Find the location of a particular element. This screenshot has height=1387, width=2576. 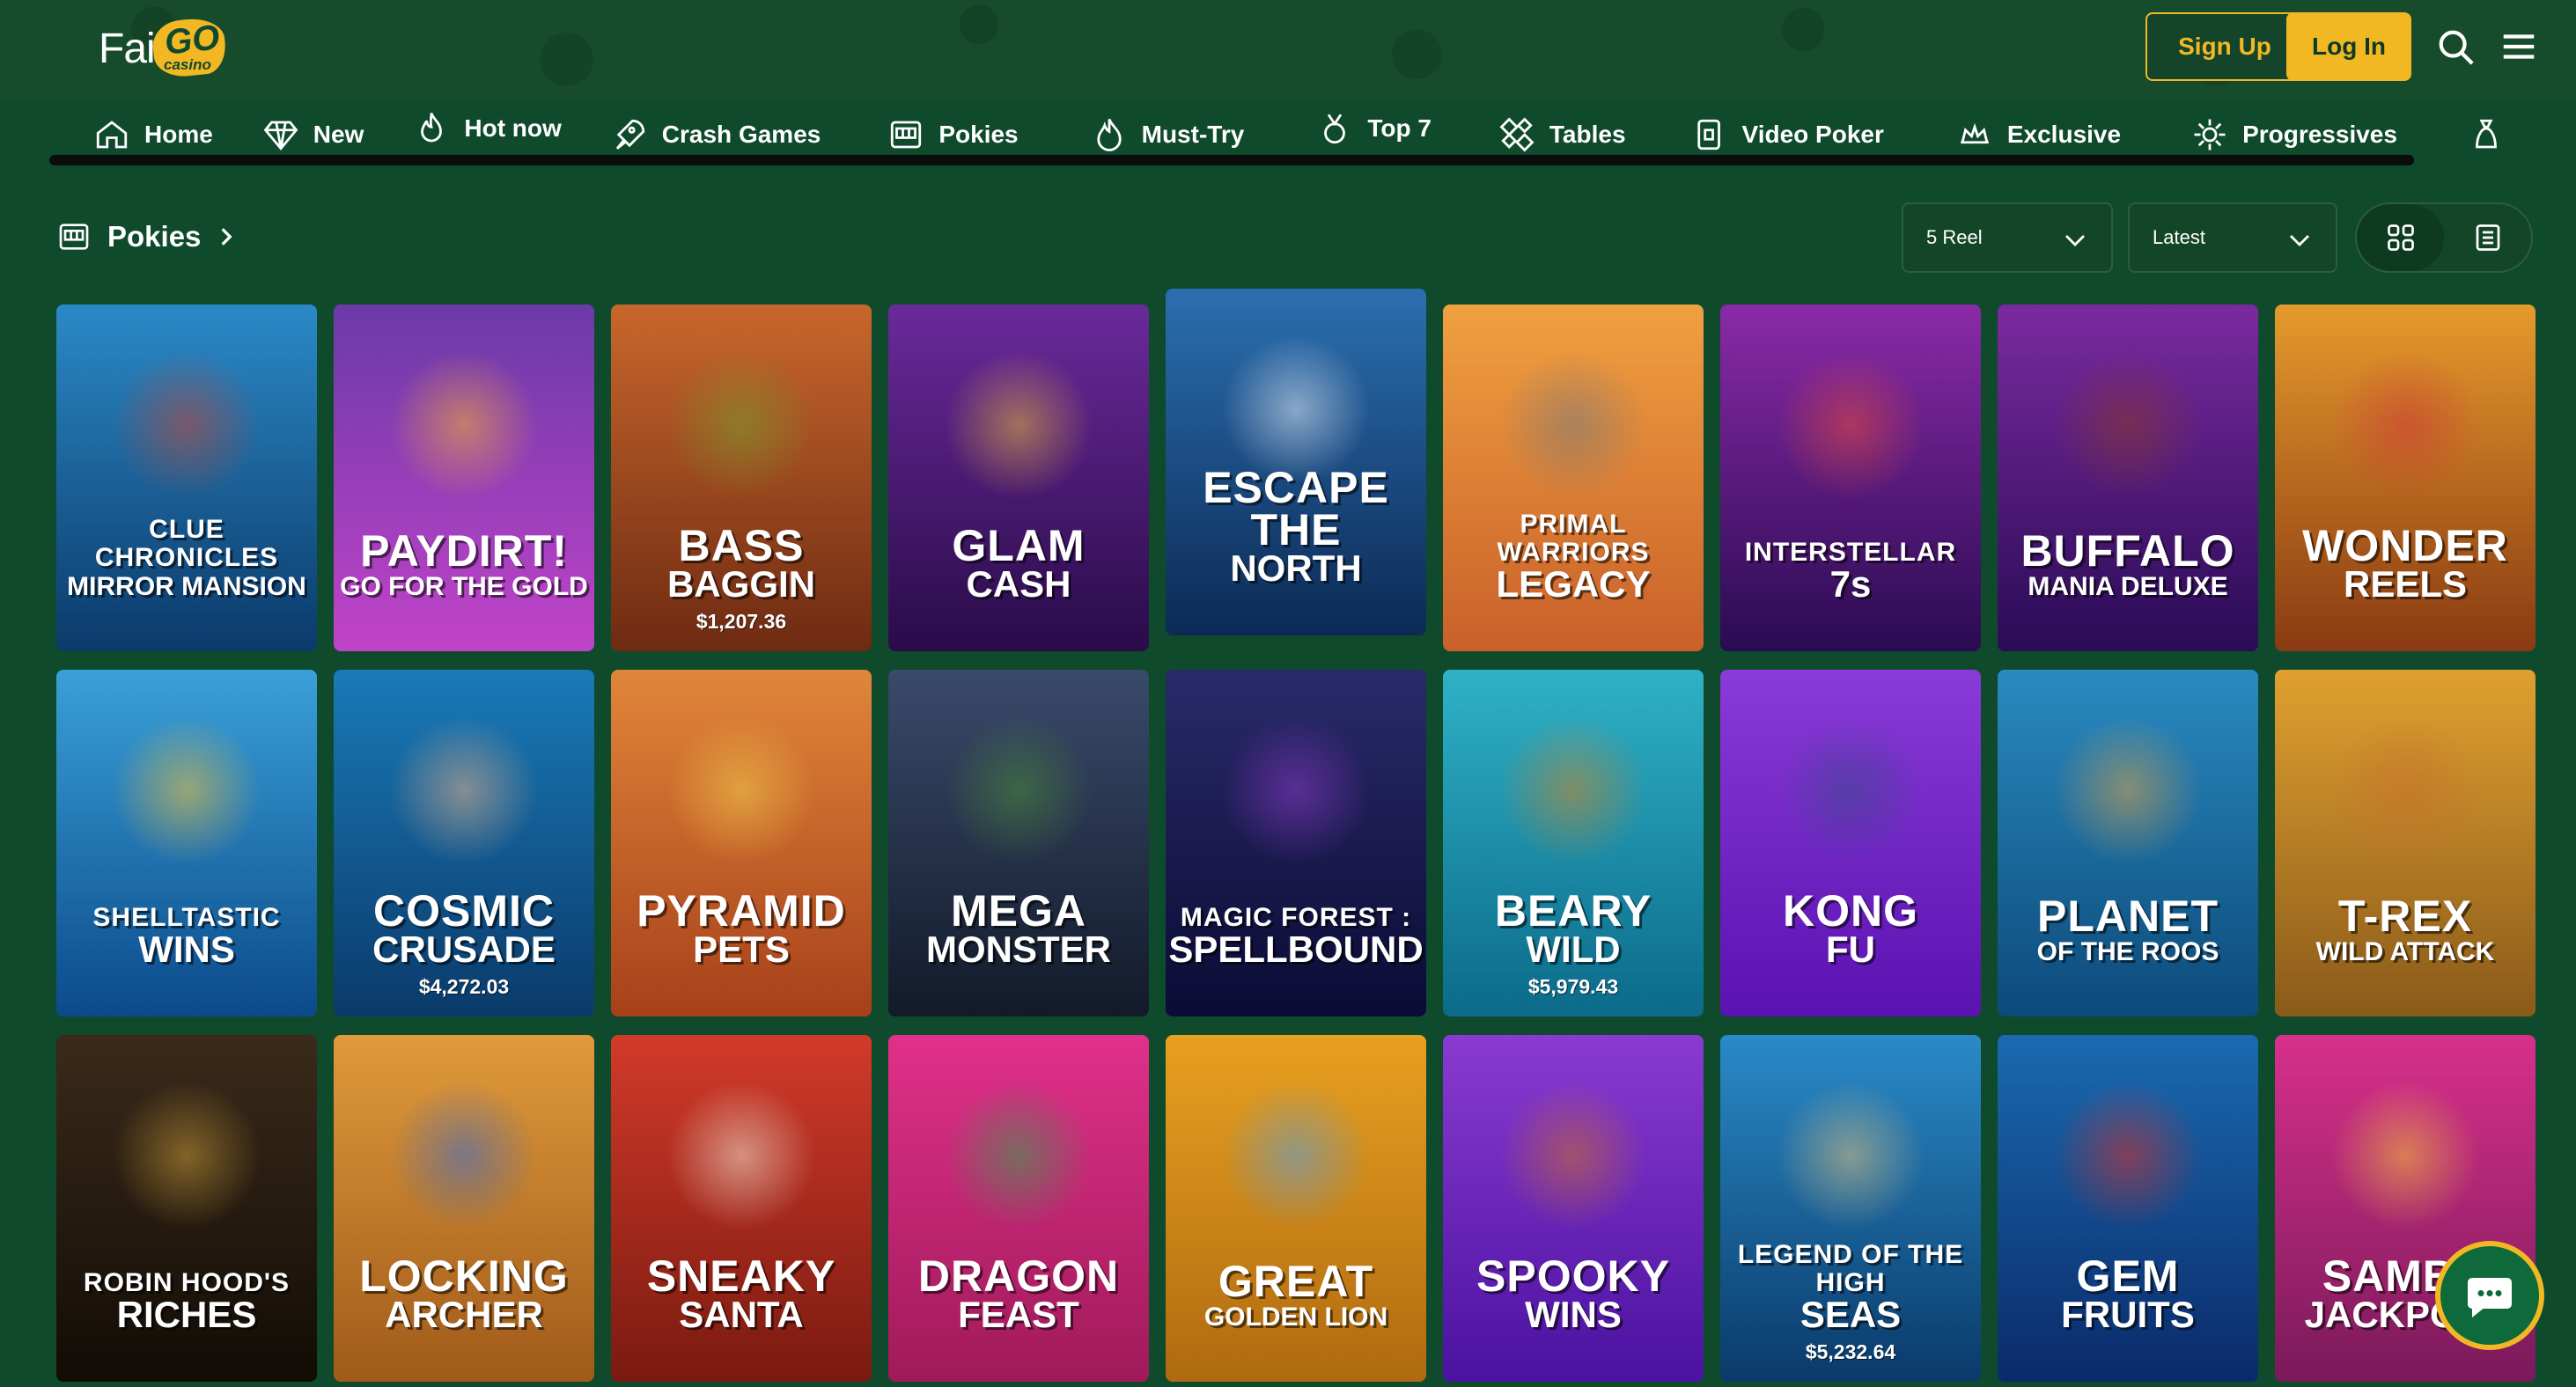

nav-item-top-7: Top 7 is located at coordinates (1374, 128).